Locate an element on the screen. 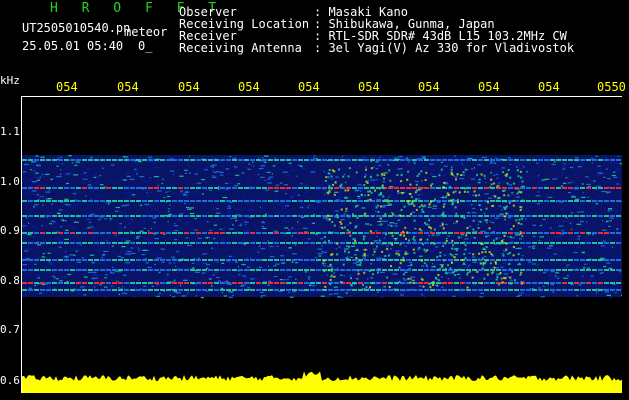  y-tick: 0.8 is located at coordinates (10, 280).